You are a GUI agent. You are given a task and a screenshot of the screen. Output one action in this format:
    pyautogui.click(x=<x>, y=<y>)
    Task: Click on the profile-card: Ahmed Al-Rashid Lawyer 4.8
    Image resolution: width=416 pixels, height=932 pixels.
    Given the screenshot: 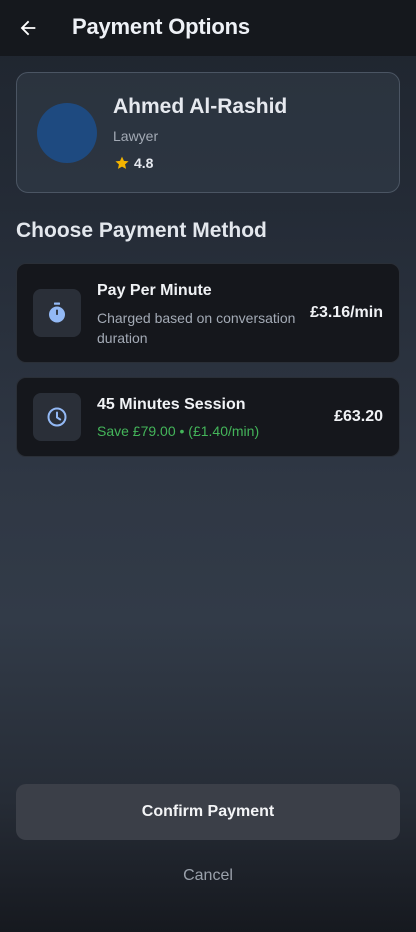 What is the action you would take?
    pyautogui.click(x=208, y=132)
    